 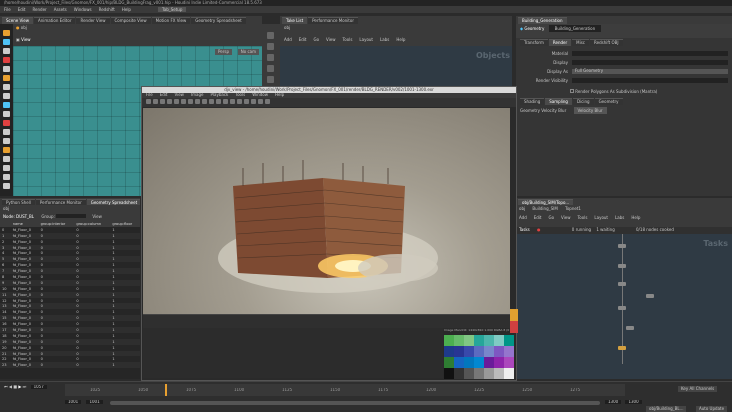 I want to click on params-subtab-3: Redshift OBJ, so click(x=606, y=42).